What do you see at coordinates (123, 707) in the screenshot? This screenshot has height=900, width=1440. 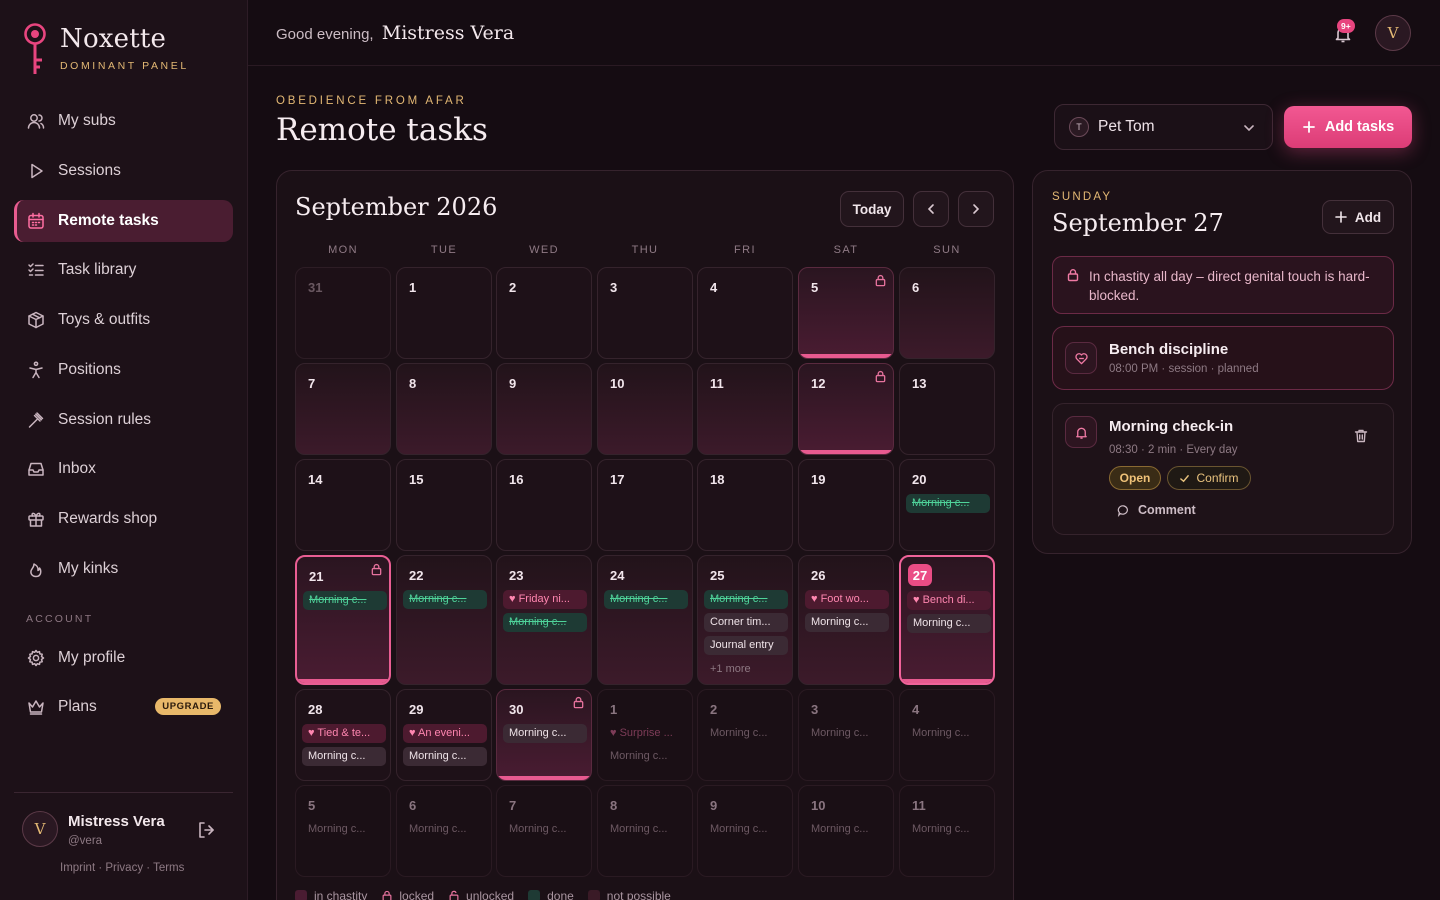 I see `sidebar-item-plans: Plans UPGRADE` at bounding box center [123, 707].